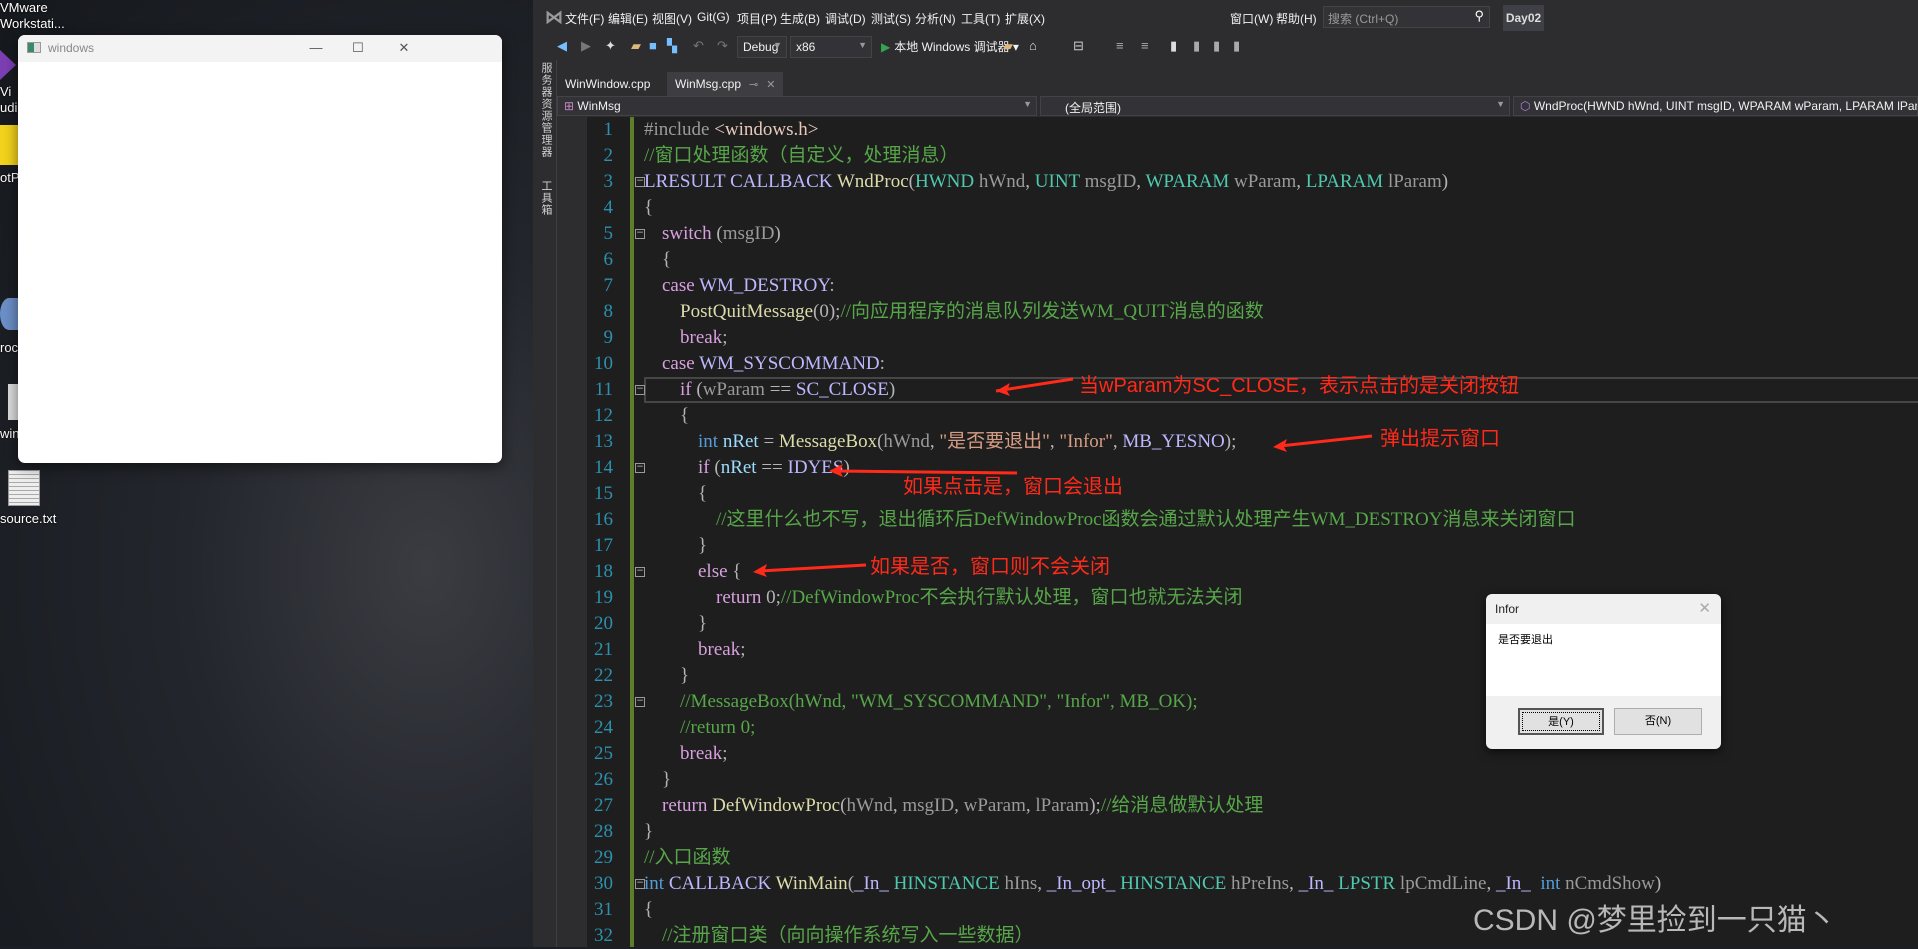  I want to click on close-tab-icon: ✕, so click(770, 85).